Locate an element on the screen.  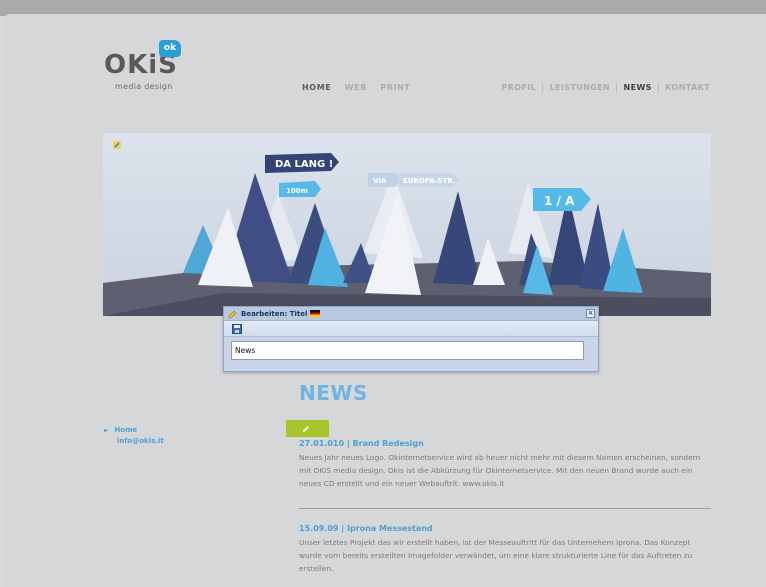
nav-home: HOME is located at coordinates (316, 87).